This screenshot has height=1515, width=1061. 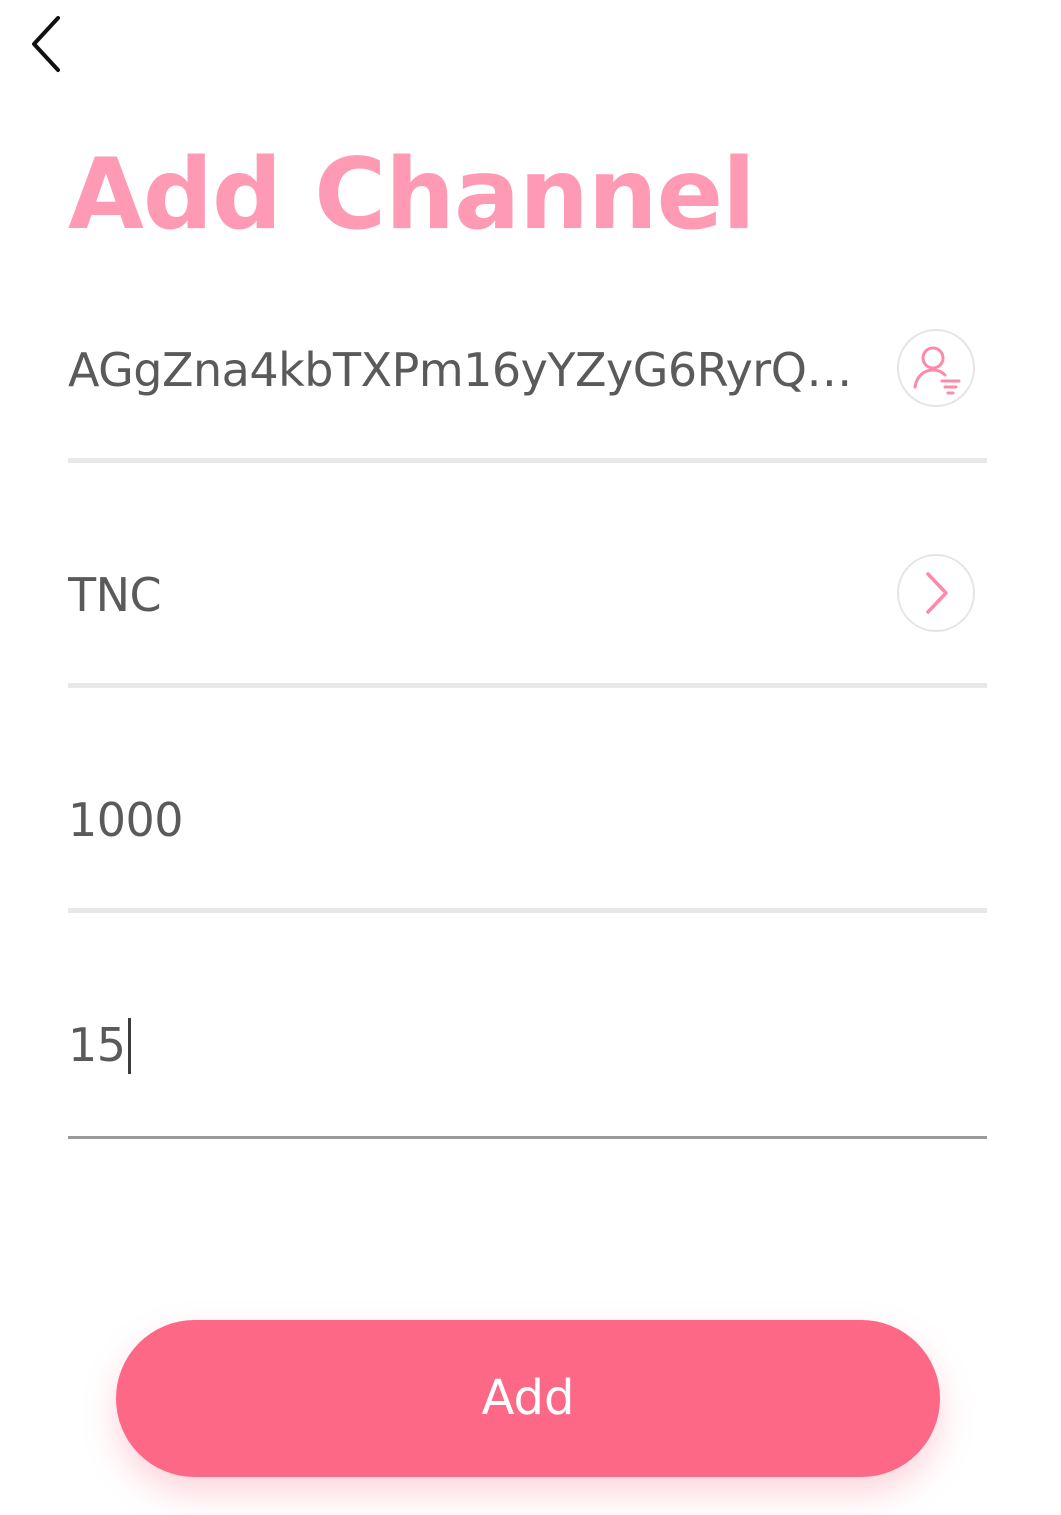 What do you see at coordinates (527, 1137) in the screenshot?
I see `fee-underline` at bounding box center [527, 1137].